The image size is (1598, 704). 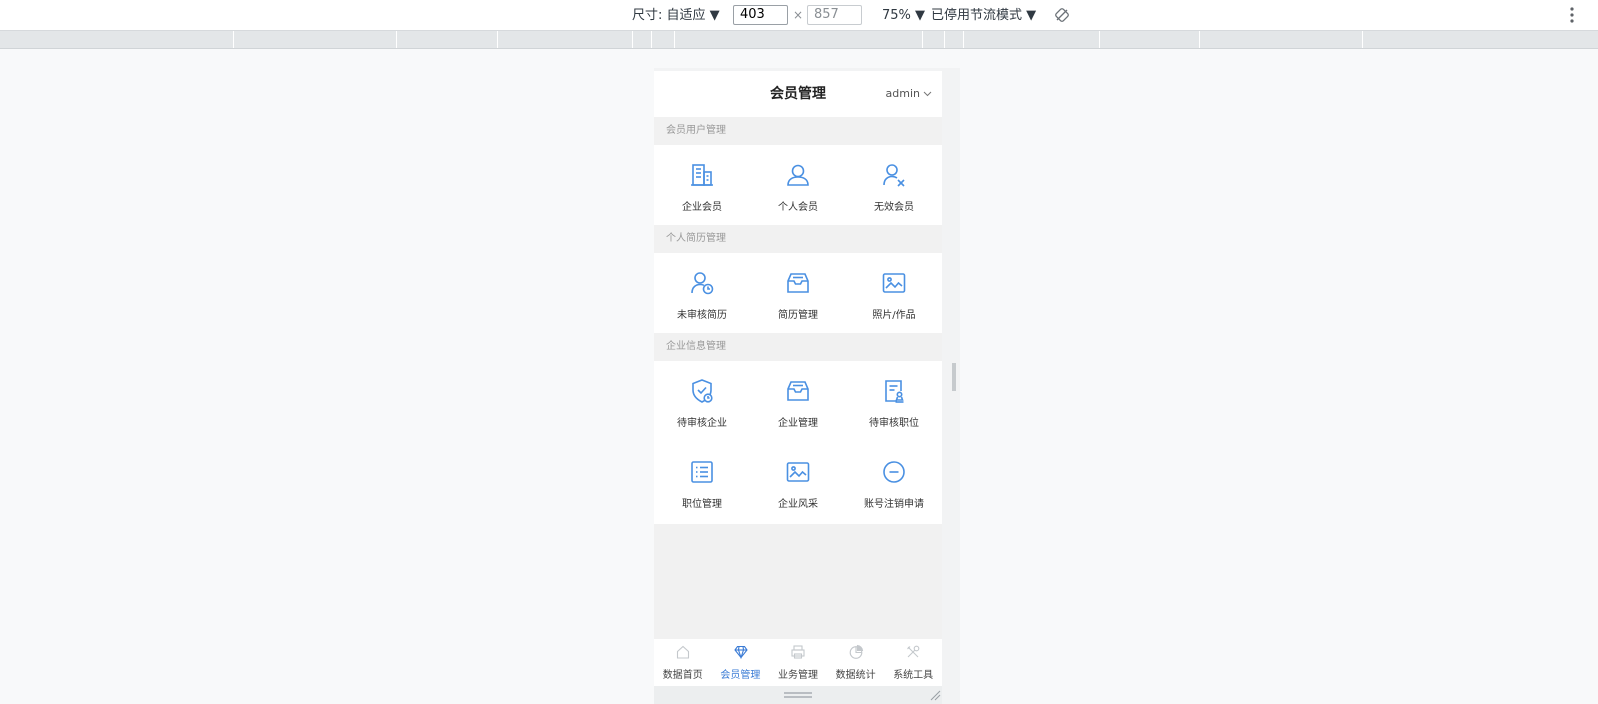 I want to click on user-icon, so click(x=798, y=175).